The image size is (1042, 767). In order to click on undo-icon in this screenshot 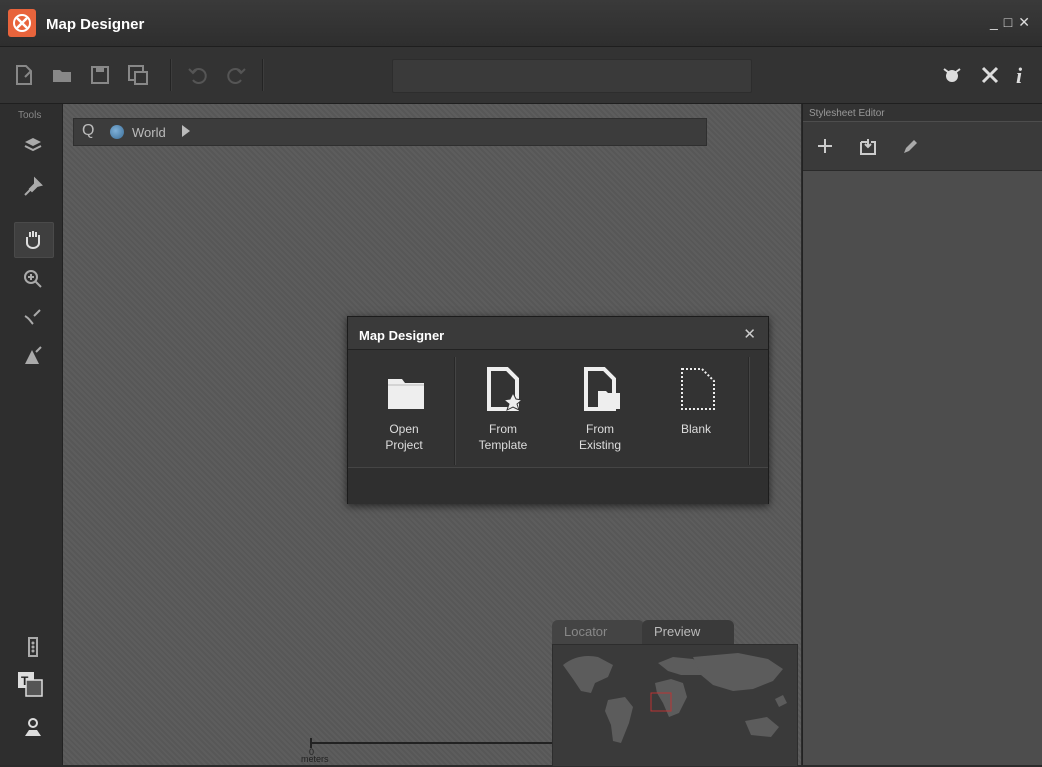, I will do `click(198, 75)`.